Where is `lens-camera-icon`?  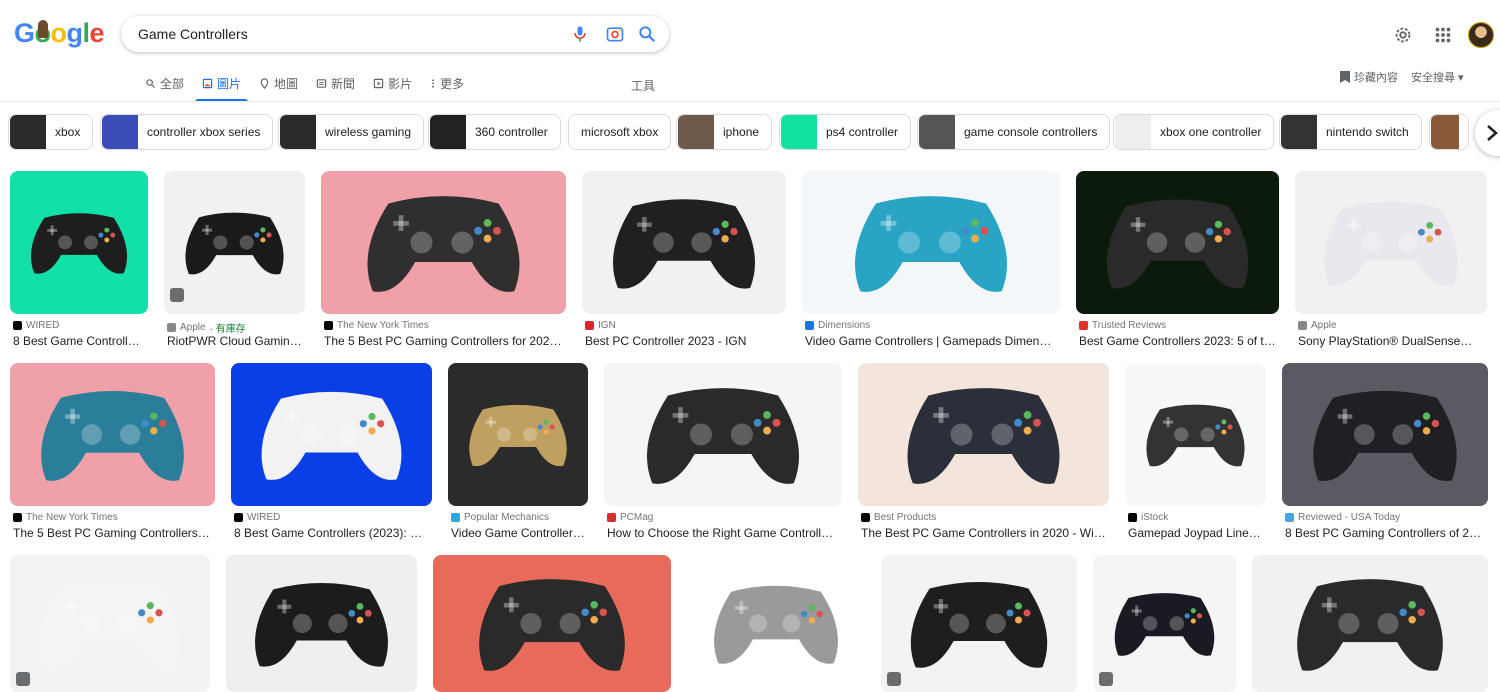 lens-camera-icon is located at coordinates (615, 34).